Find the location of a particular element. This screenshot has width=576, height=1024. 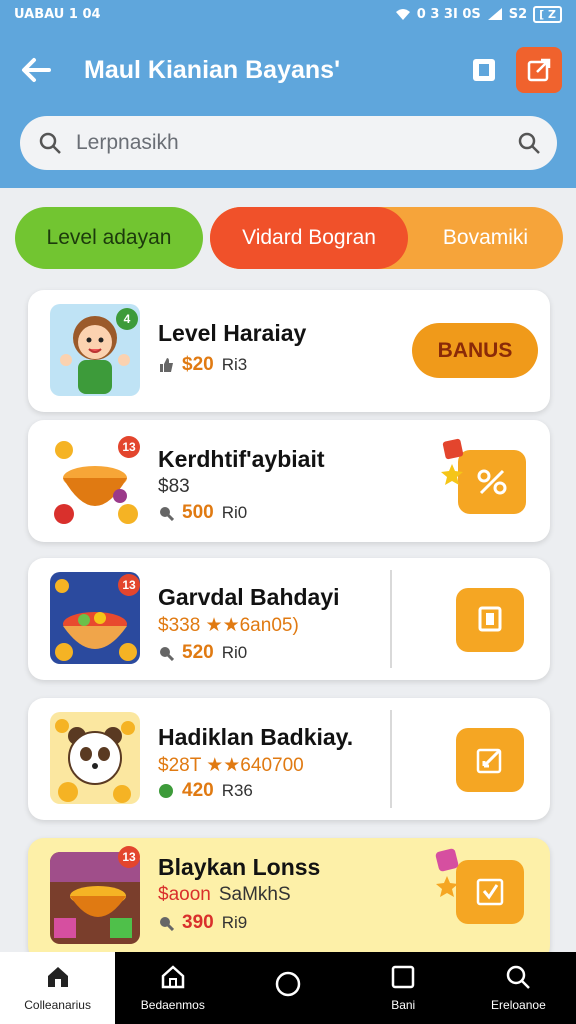

bottom-nav: Colleanarius Bedaenmos Bani Ereloanoe is located at coordinates (288, 988).